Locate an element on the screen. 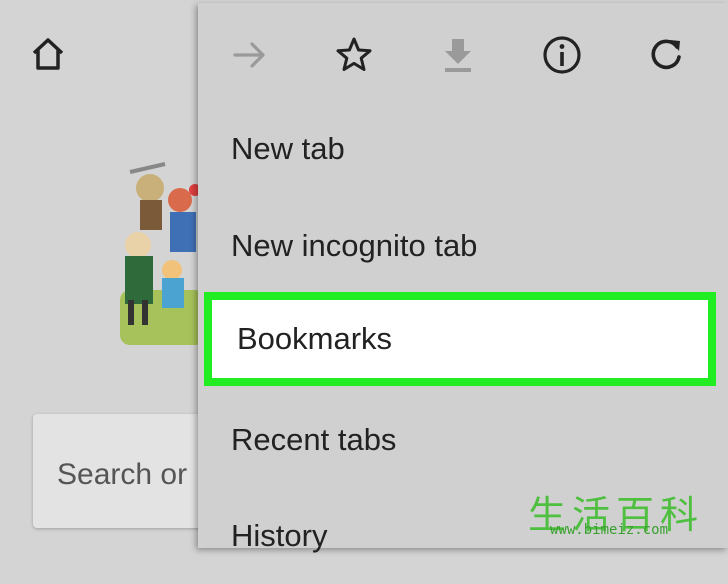 The height and width of the screenshot is (584, 728). download-button is located at coordinates (458, 55).